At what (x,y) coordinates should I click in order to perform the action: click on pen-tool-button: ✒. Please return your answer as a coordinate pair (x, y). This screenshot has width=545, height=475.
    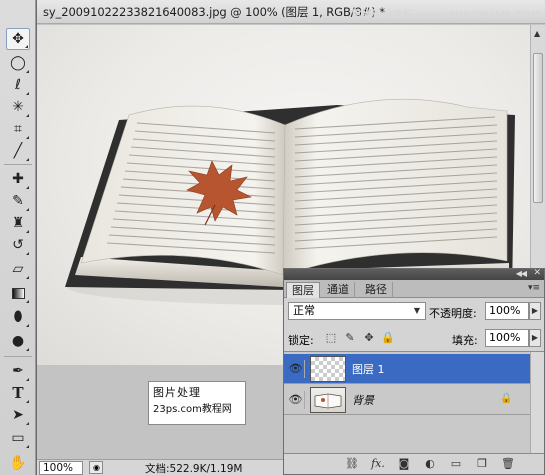
    Looking at the image, I should click on (18, 371).